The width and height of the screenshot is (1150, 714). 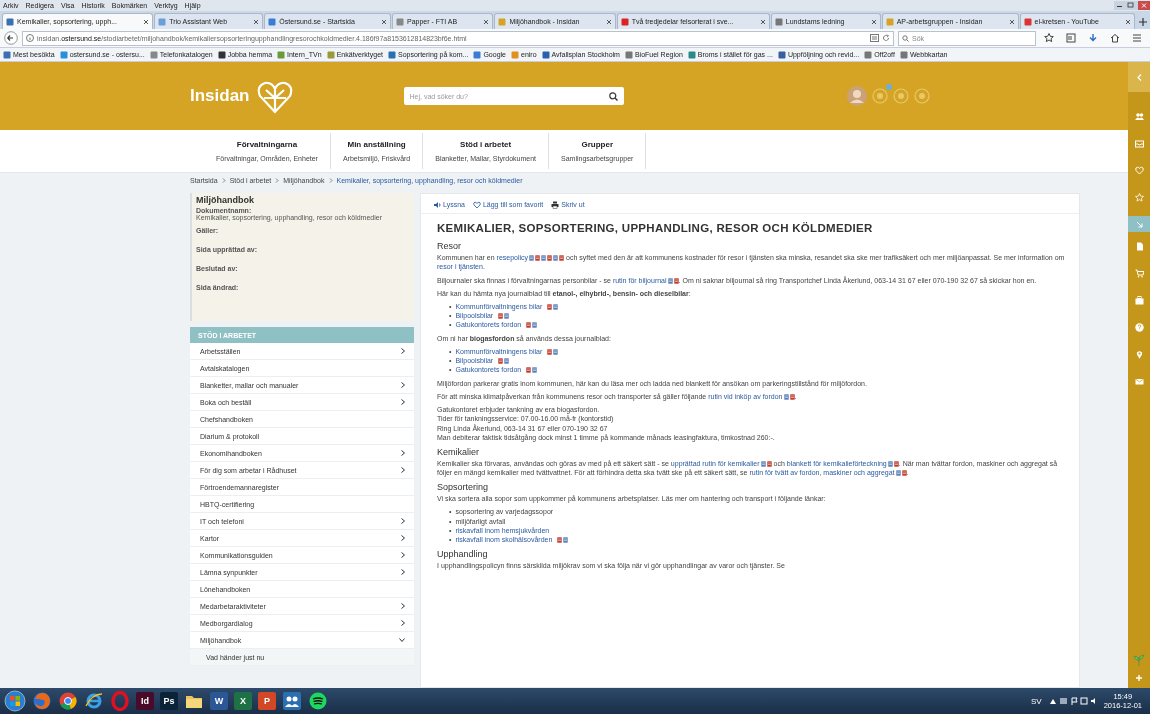 I want to click on bookmark-star-icon, so click(x=1049, y=38).